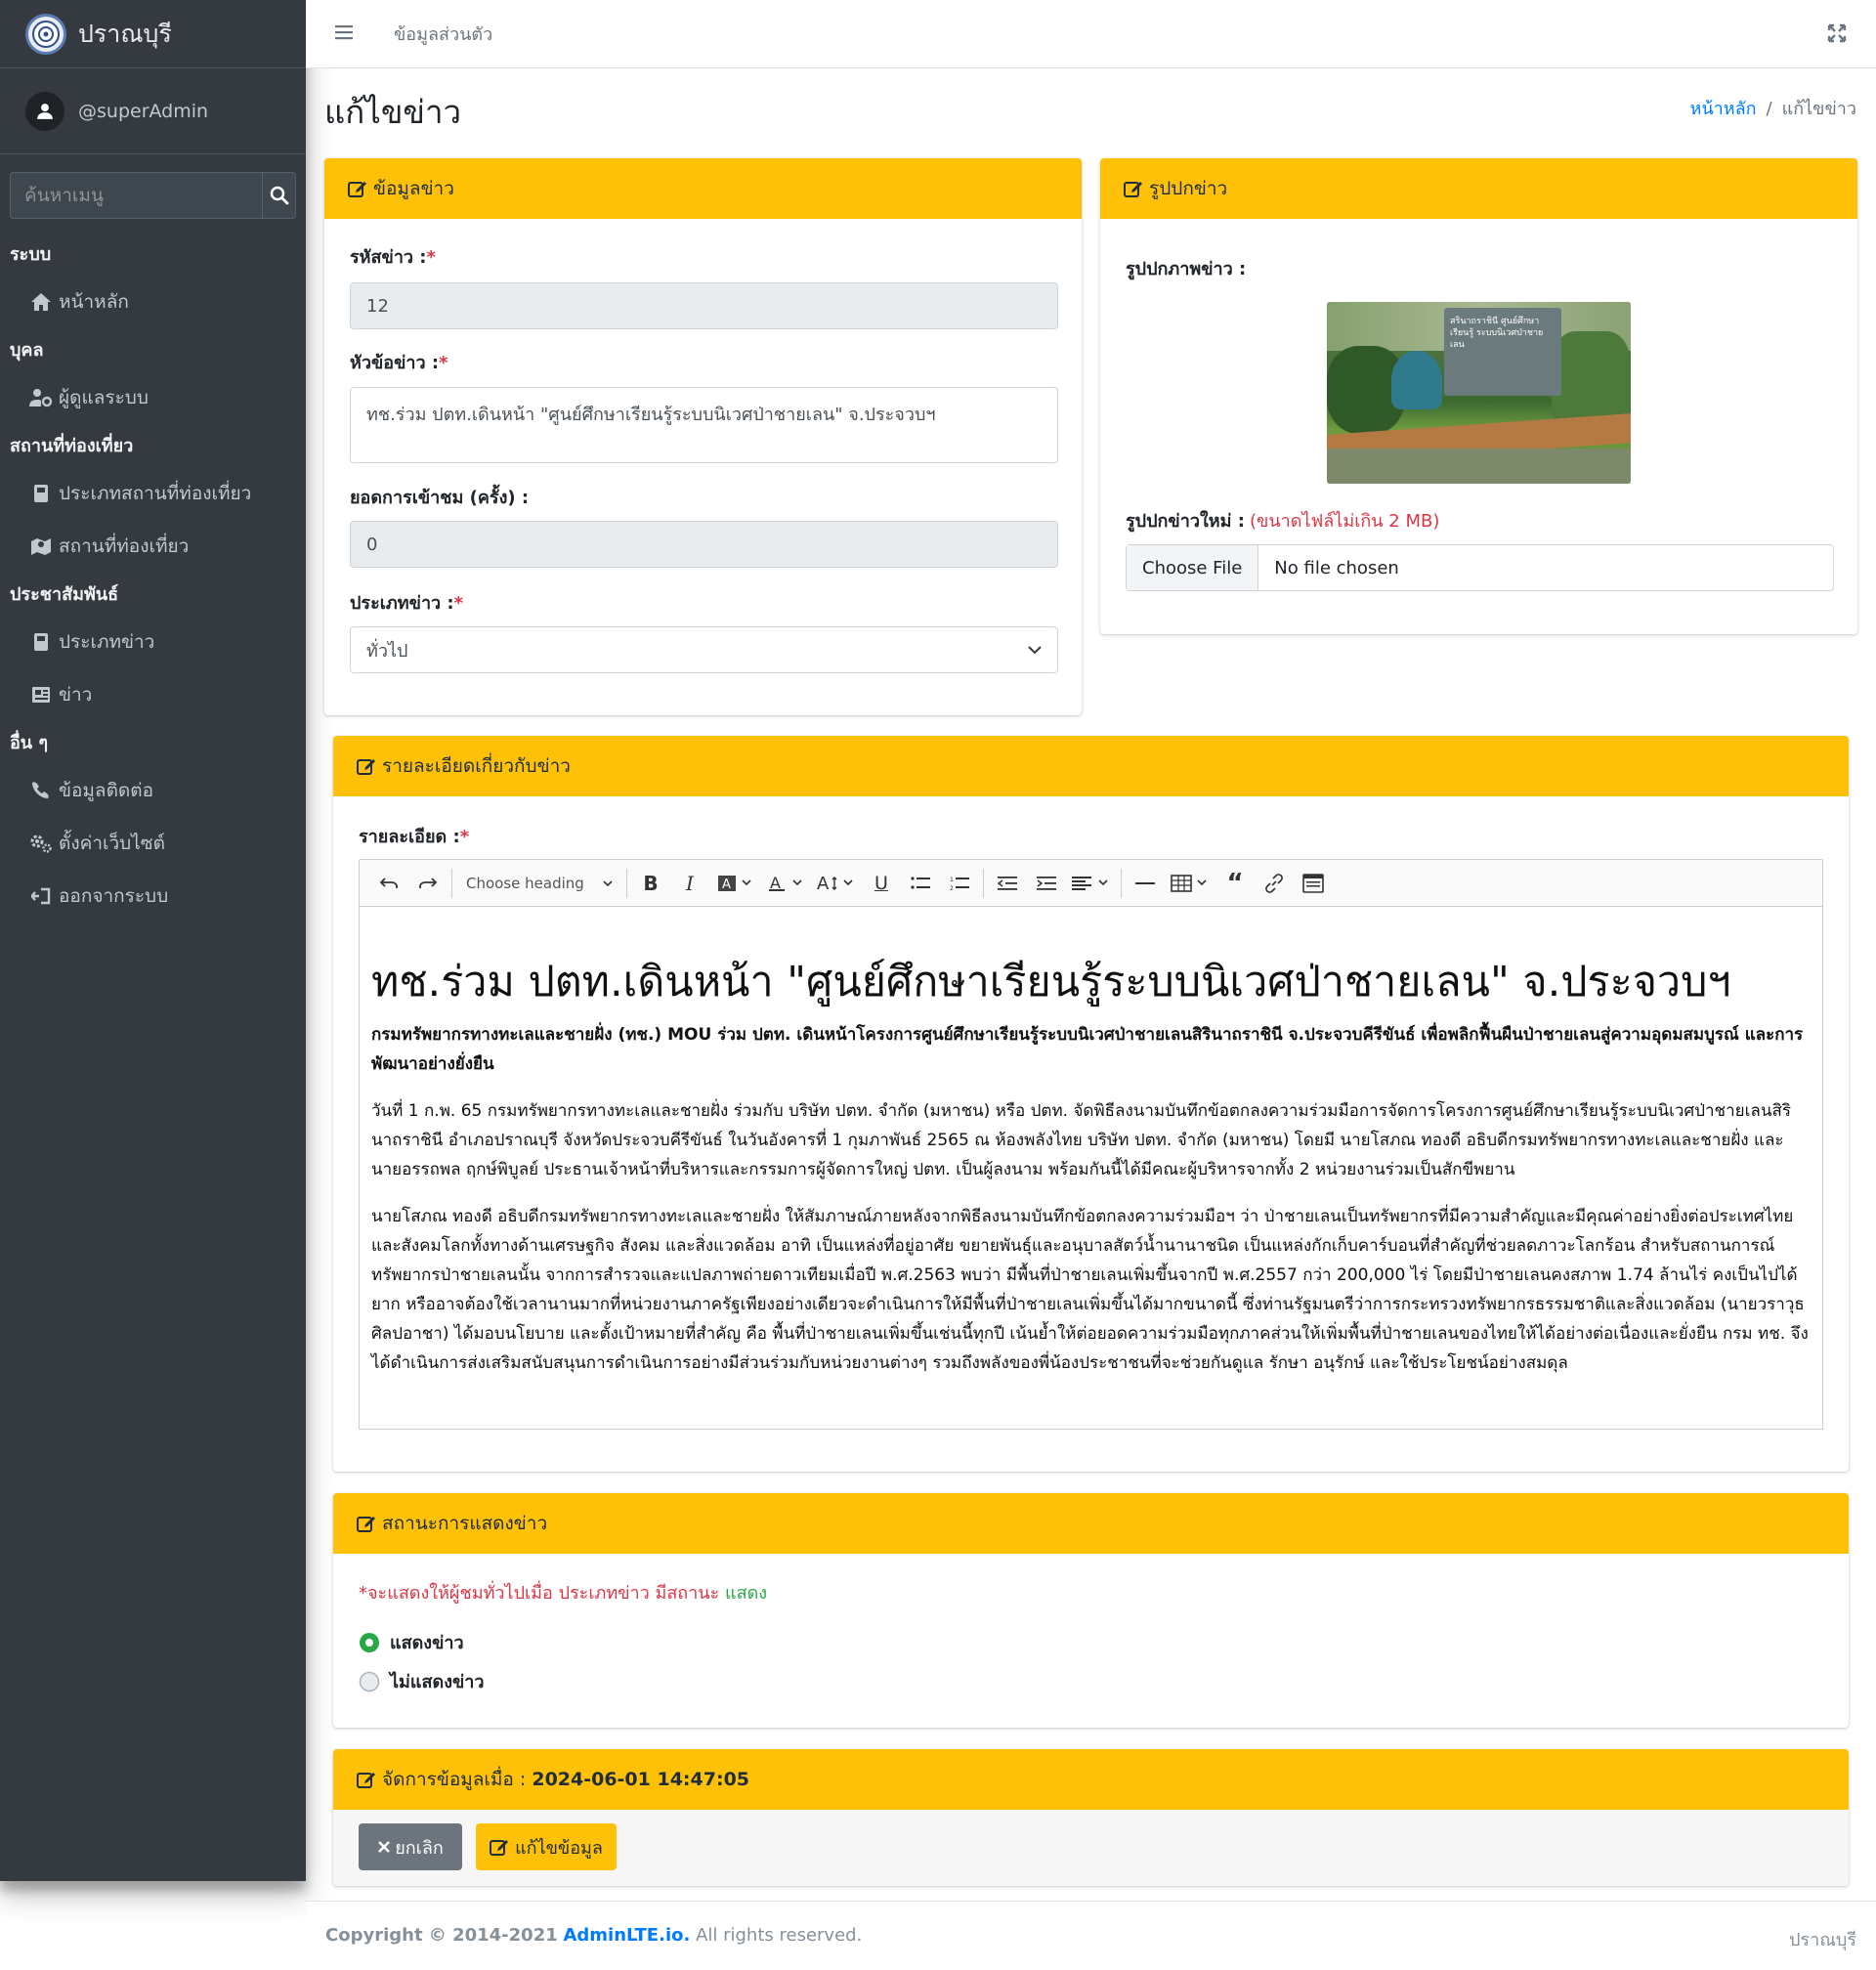  I want to click on show-news-radio: แสดงข่าว, so click(412, 1642).